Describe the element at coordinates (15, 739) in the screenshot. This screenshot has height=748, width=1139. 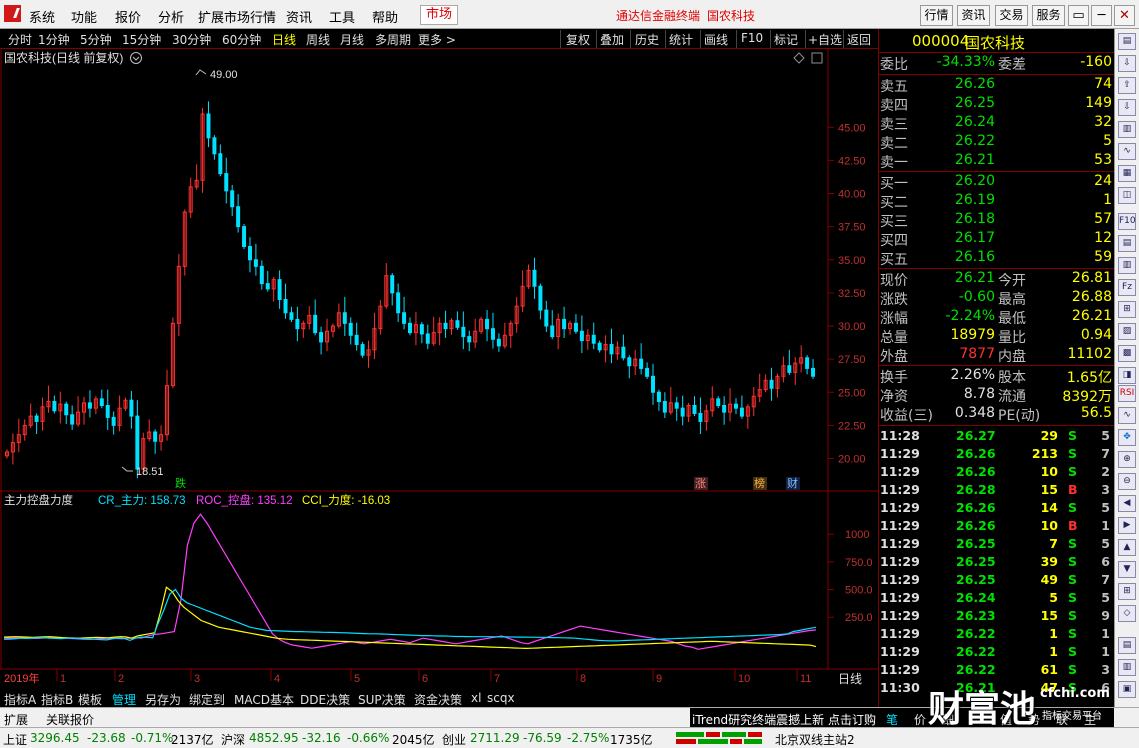
I see `index-sh-name: 上证` at that location.